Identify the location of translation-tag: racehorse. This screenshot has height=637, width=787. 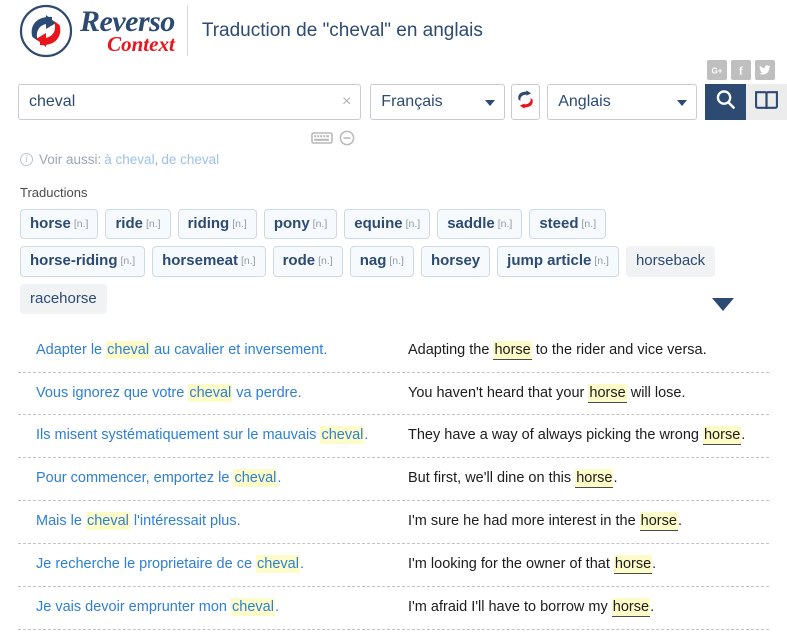
(63, 298).